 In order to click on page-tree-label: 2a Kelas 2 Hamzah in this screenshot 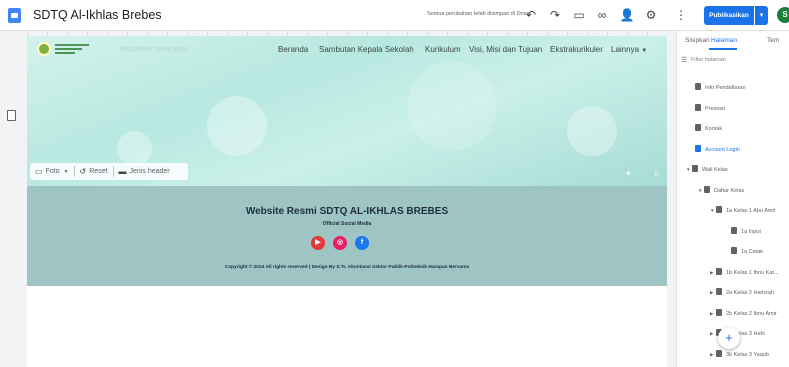, I will do `click(750, 293)`.